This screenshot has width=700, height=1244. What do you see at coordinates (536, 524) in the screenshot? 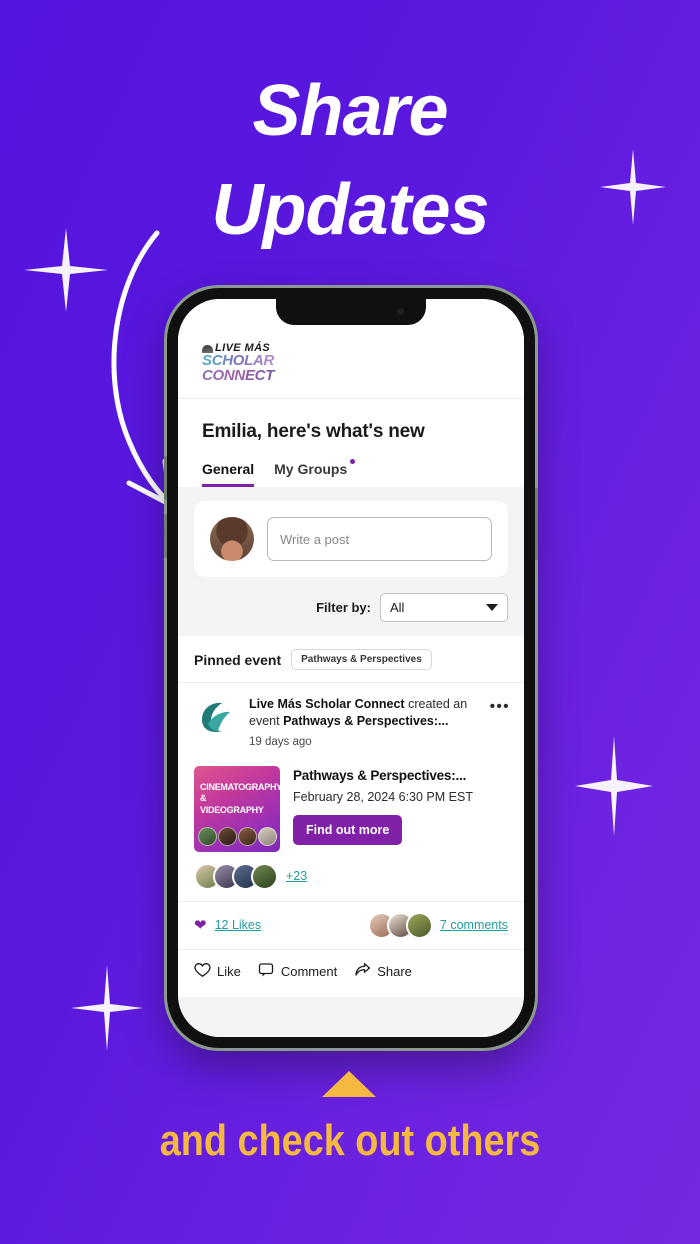
I see `power-button` at bounding box center [536, 524].